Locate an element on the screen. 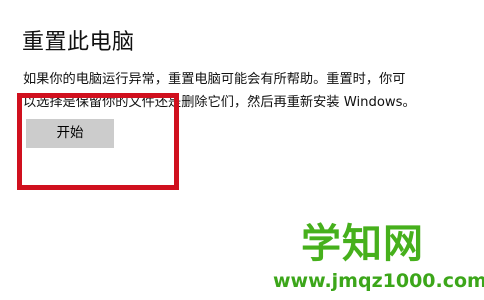 The height and width of the screenshot is (300, 484). watermark-logo: 学知网 is located at coordinates (362, 244).